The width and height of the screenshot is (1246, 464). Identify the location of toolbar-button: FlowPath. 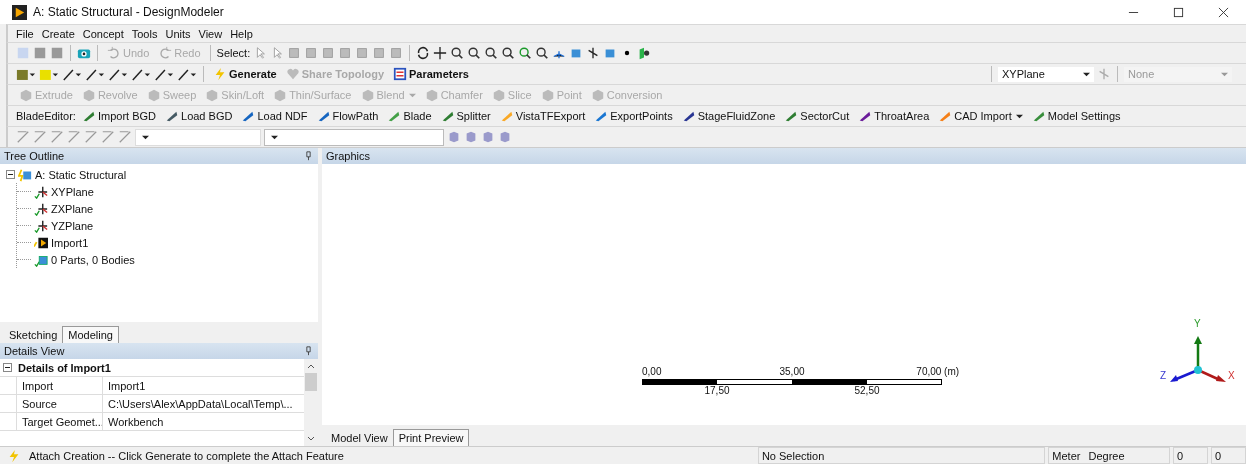
(347, 116).